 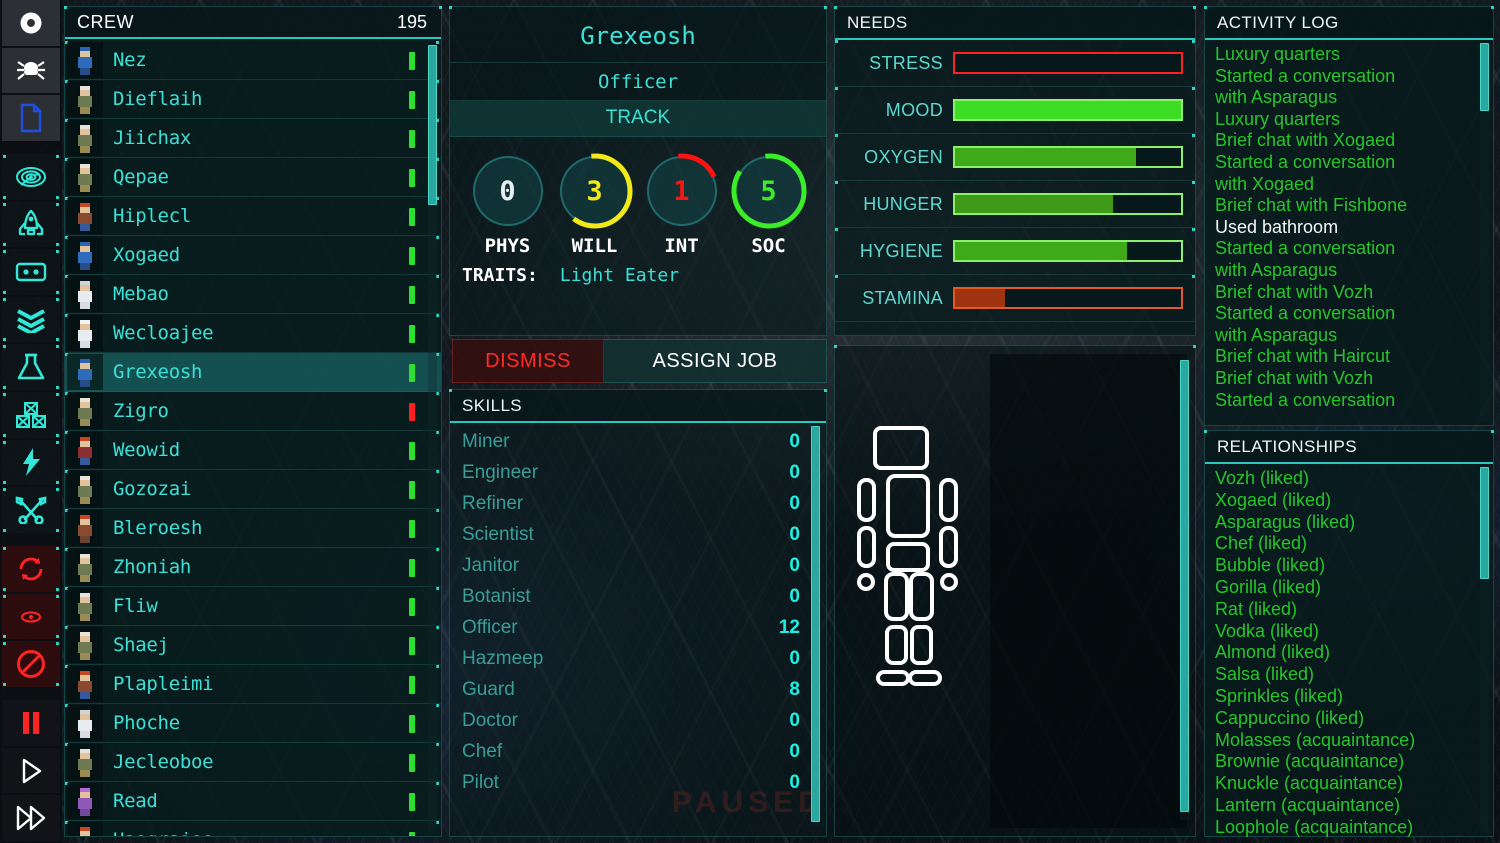 I want to click on activity-log-scrollbar-thumb, so click(x=1484, y=77).